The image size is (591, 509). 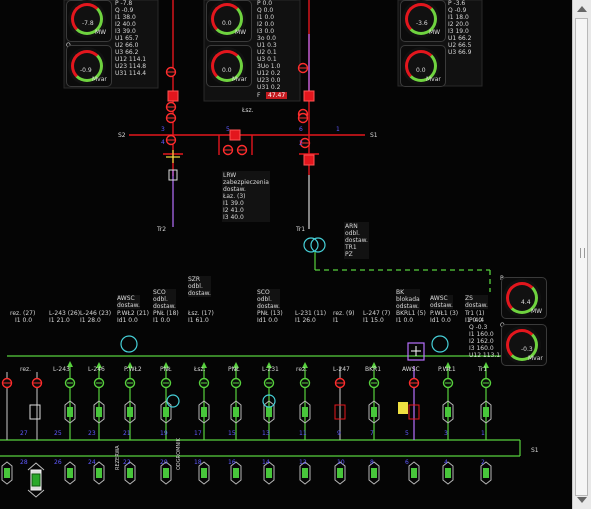 I want to click on status-box: AWSC odstaw., so click(x=441, y=302).